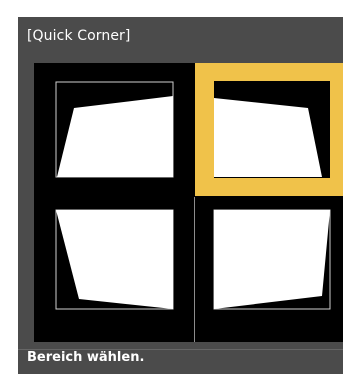 This screenshot has width=343, height=374. I want to click on status-bar: Bereich wählen., so click(180, 361).